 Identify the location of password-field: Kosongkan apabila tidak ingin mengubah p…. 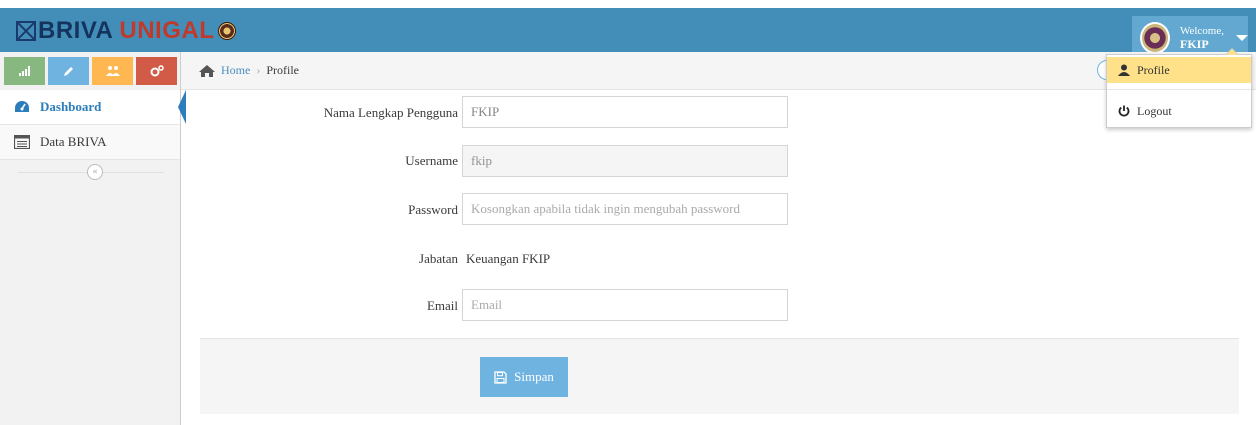
(625, 209).